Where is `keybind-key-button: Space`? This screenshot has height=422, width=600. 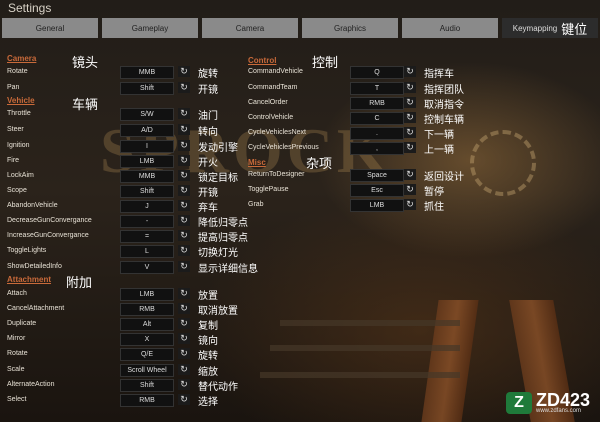
keybind-key-button: Space is located at coordinates (377, 175).